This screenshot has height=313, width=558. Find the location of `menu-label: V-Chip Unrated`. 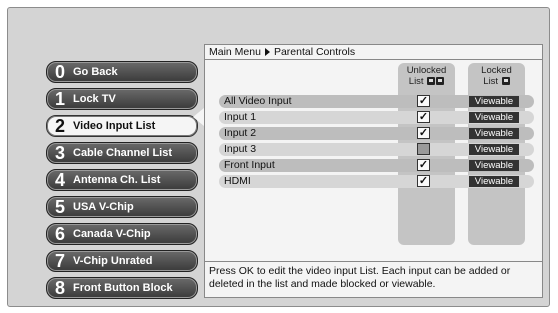

menu-label: V-Chip Unrated is located at coordinates (113, 261).